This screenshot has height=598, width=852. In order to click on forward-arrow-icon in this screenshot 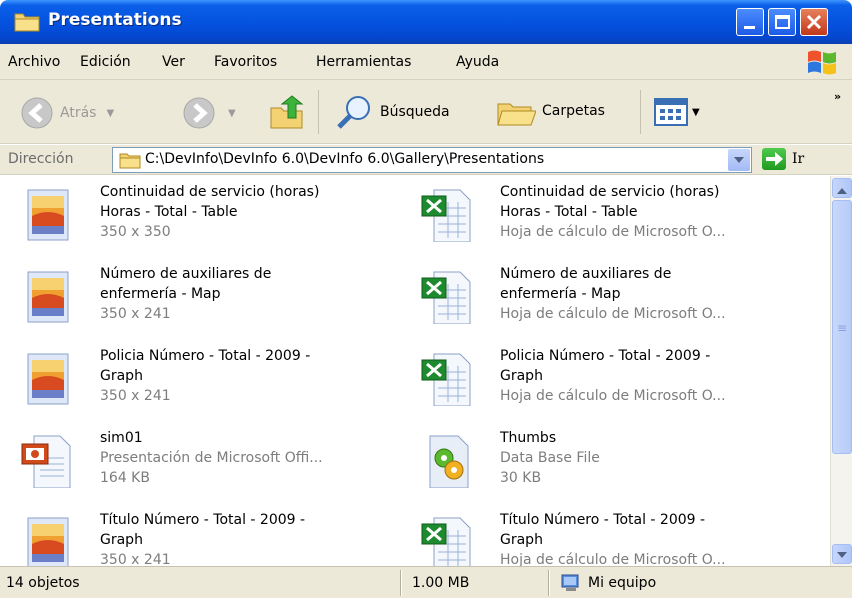, I will do `click(199, 113)`.